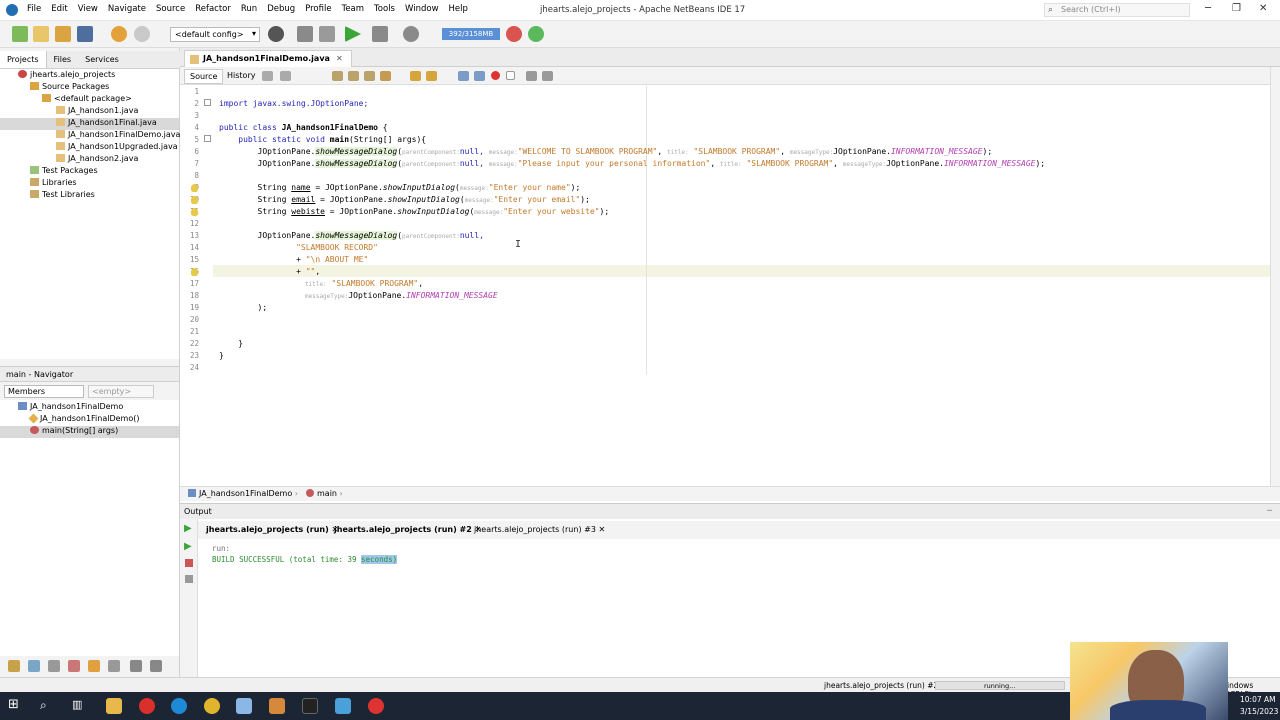 The image size is (1280, 720). What do you see at coordinates (1275, 276) in the screenshot?
I see `editor-scrollbar` at bounding box center [1275, 276].